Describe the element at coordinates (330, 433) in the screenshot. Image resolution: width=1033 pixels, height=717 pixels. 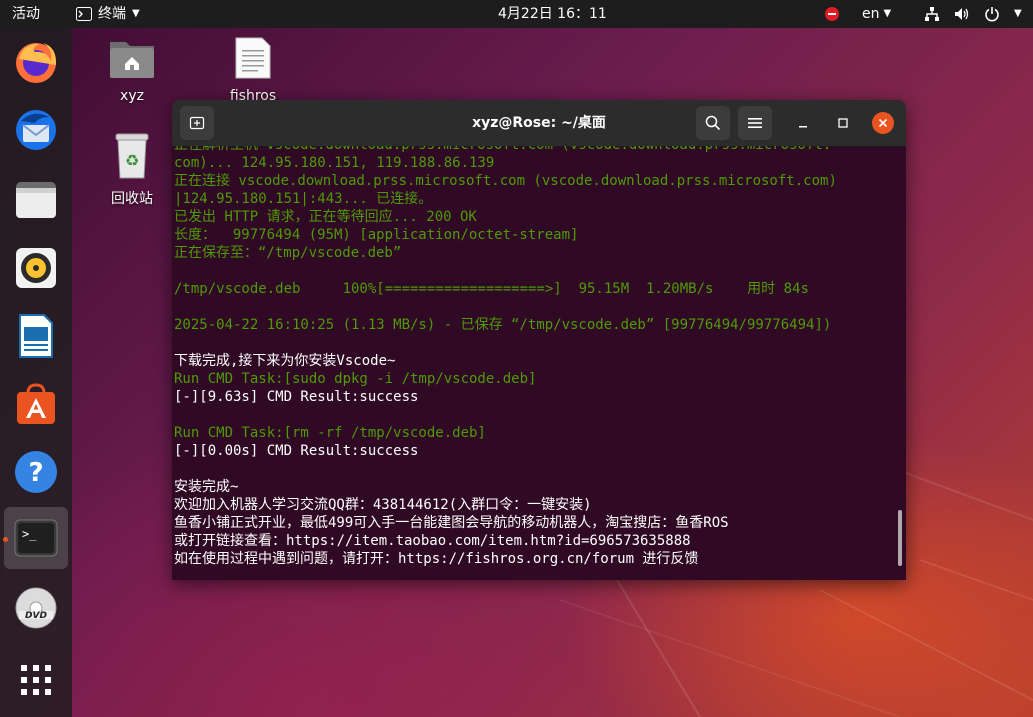
I see `terminal-line: Run CMD Task:[rm -rf /tmp/vscode.deb]` at that location.